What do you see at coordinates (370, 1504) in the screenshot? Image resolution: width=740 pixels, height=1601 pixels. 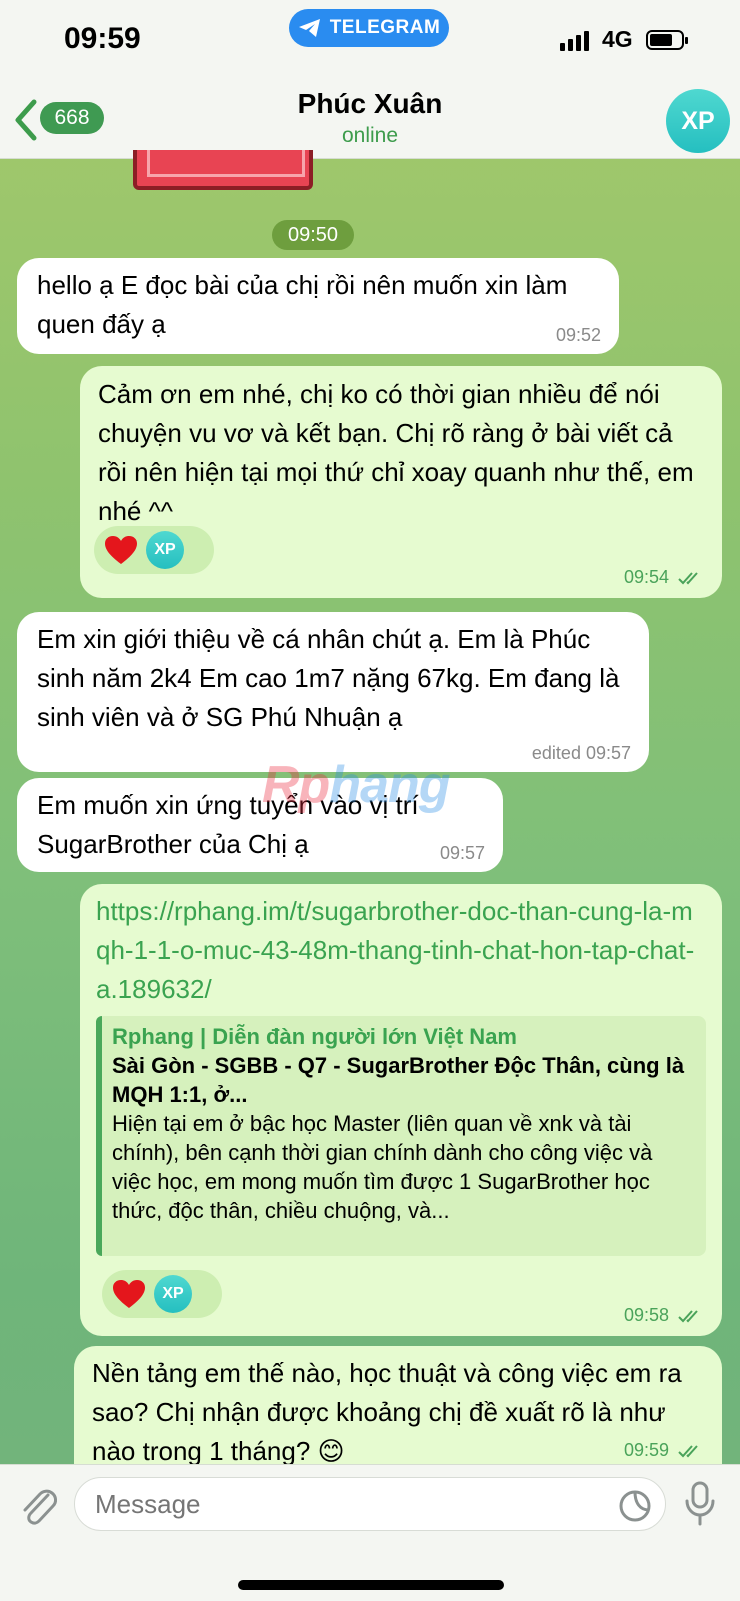 I see `message-input` at bounding box center [370, 1504].